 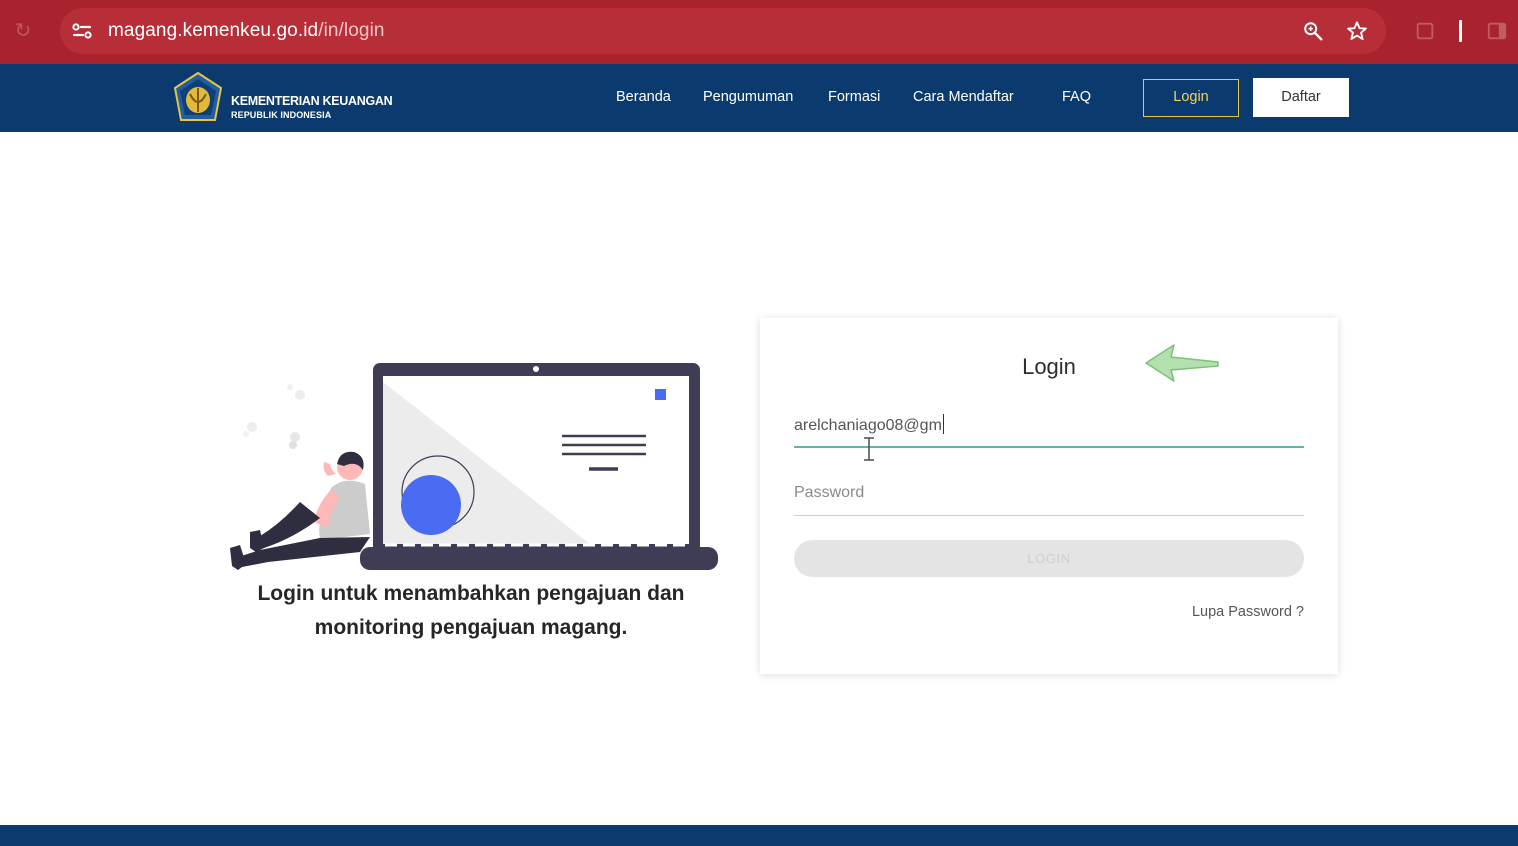 I want to click on url-path: /in/login, so click(x=351, y=30).